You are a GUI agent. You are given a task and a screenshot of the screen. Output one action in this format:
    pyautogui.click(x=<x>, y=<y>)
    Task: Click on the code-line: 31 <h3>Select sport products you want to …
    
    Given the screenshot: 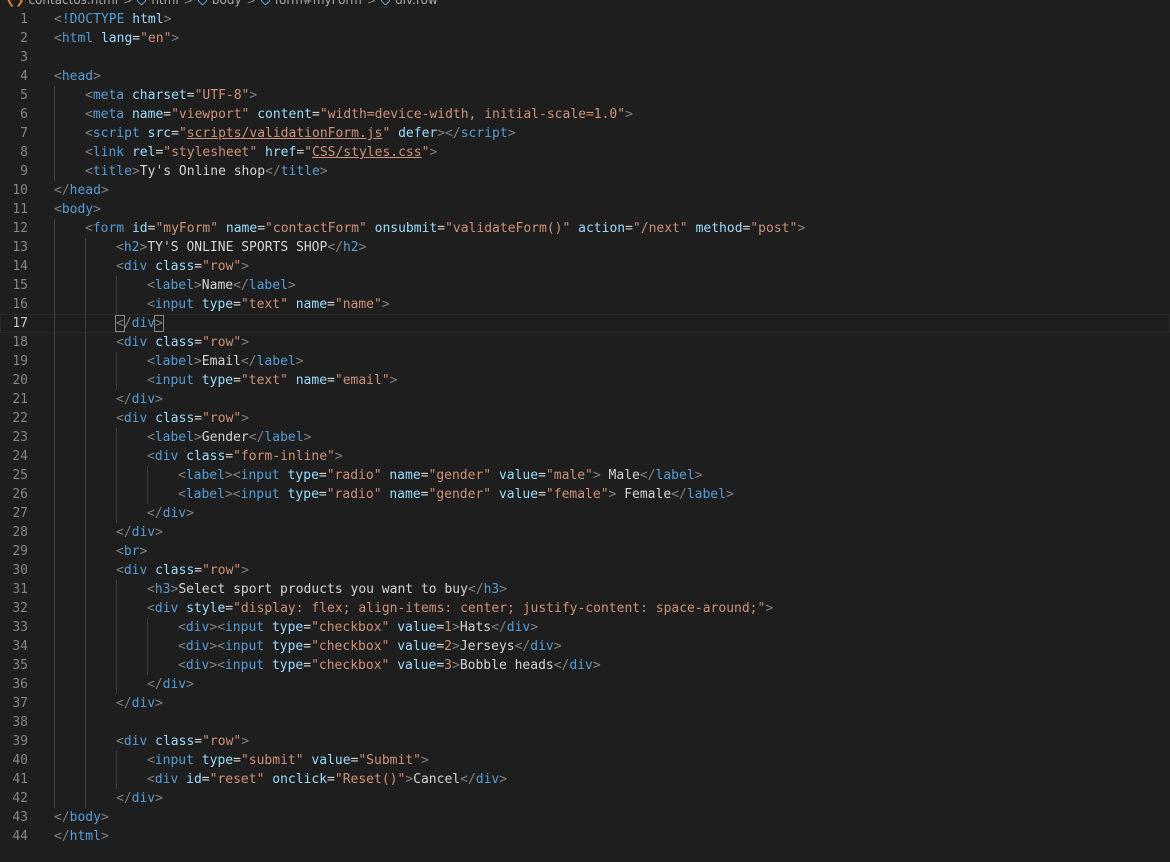 What is the action you would take?
    pyautogui.click(x=585, y=589)
    